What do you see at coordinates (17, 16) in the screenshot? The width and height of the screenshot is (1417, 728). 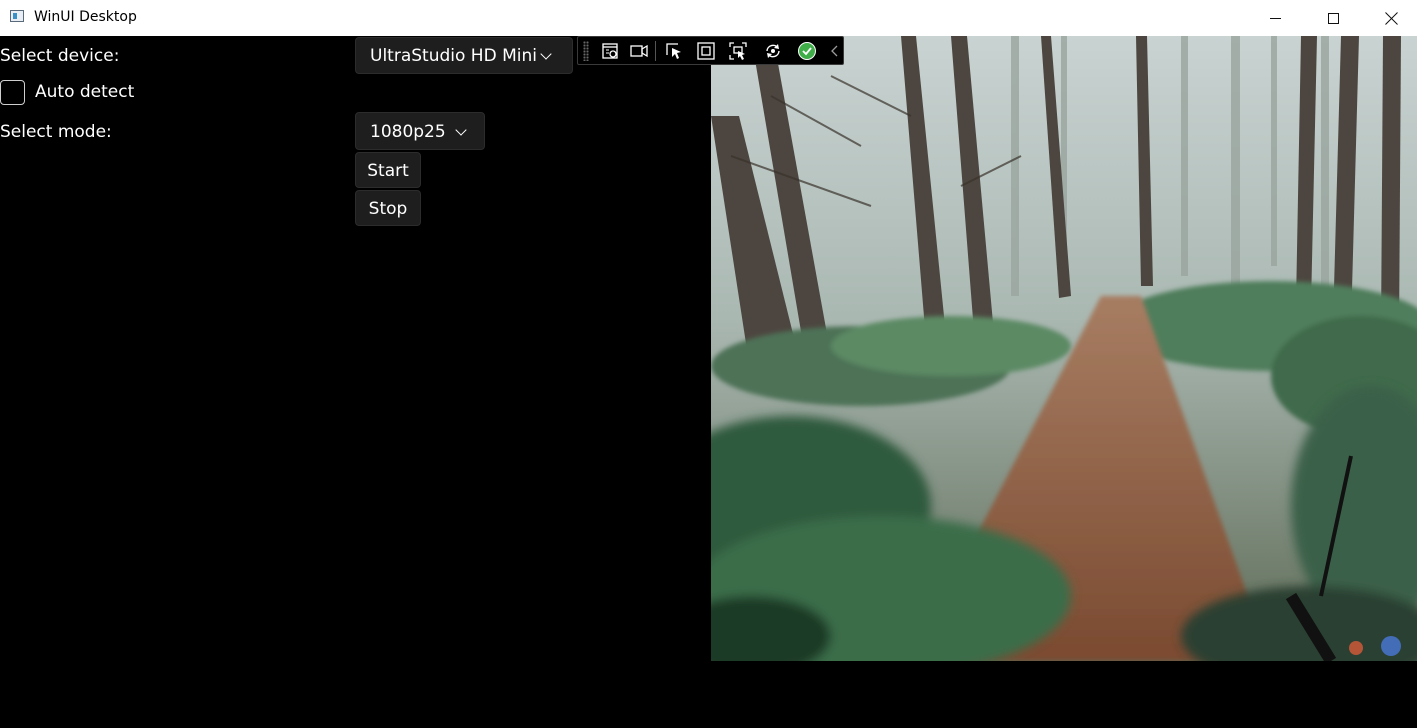 I see `app-icon` at bounding box center [17, 16].